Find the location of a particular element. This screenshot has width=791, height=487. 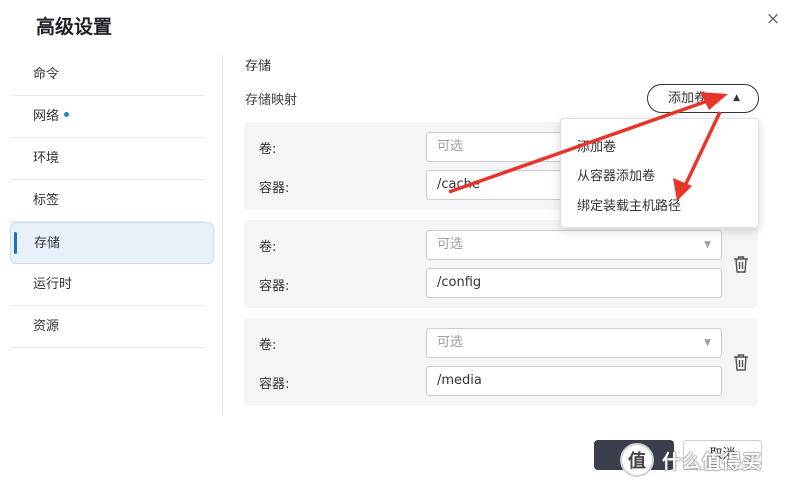

add-volume-menu: 添加卷 从容器添加卷 绑定装载主机路径 is located at coordinates (659, 173).